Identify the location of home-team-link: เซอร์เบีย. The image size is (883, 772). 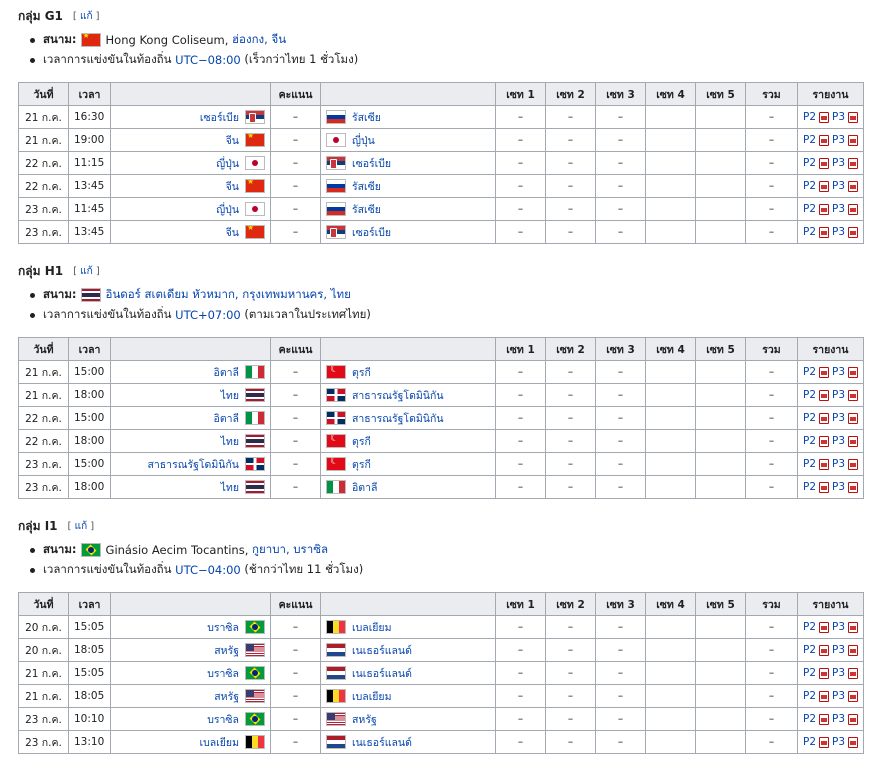
(219, 117).